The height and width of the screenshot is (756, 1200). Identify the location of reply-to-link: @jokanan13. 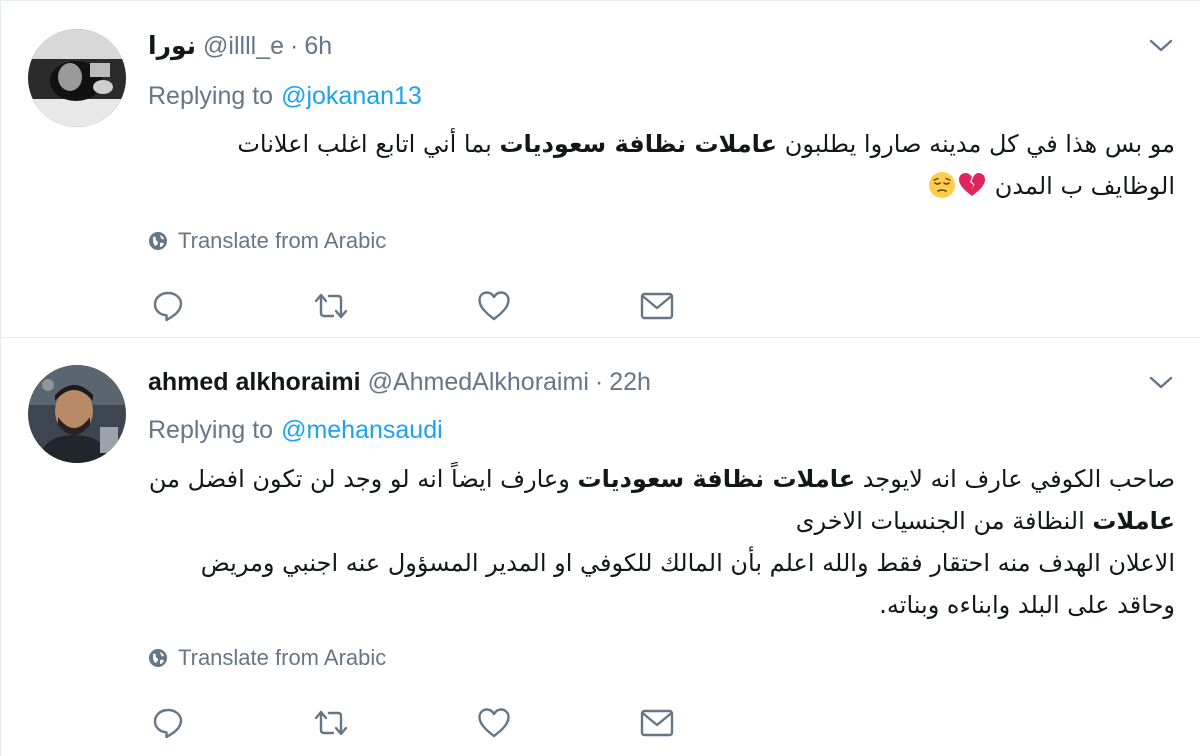
(351, 96).